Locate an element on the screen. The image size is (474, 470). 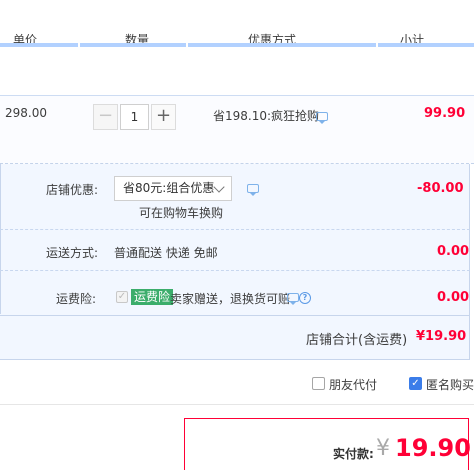
increase-quantity-button: + is located at coordinates (163, 117).